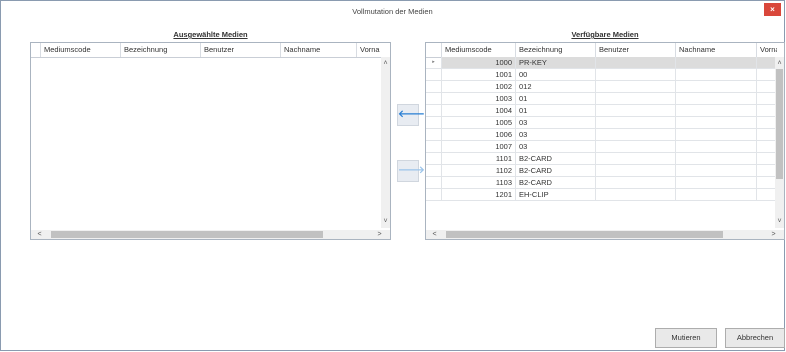 This screenshot has height=352, width=786. I want to click on table-row: 1103 B2-CARD, so click(601, 183).